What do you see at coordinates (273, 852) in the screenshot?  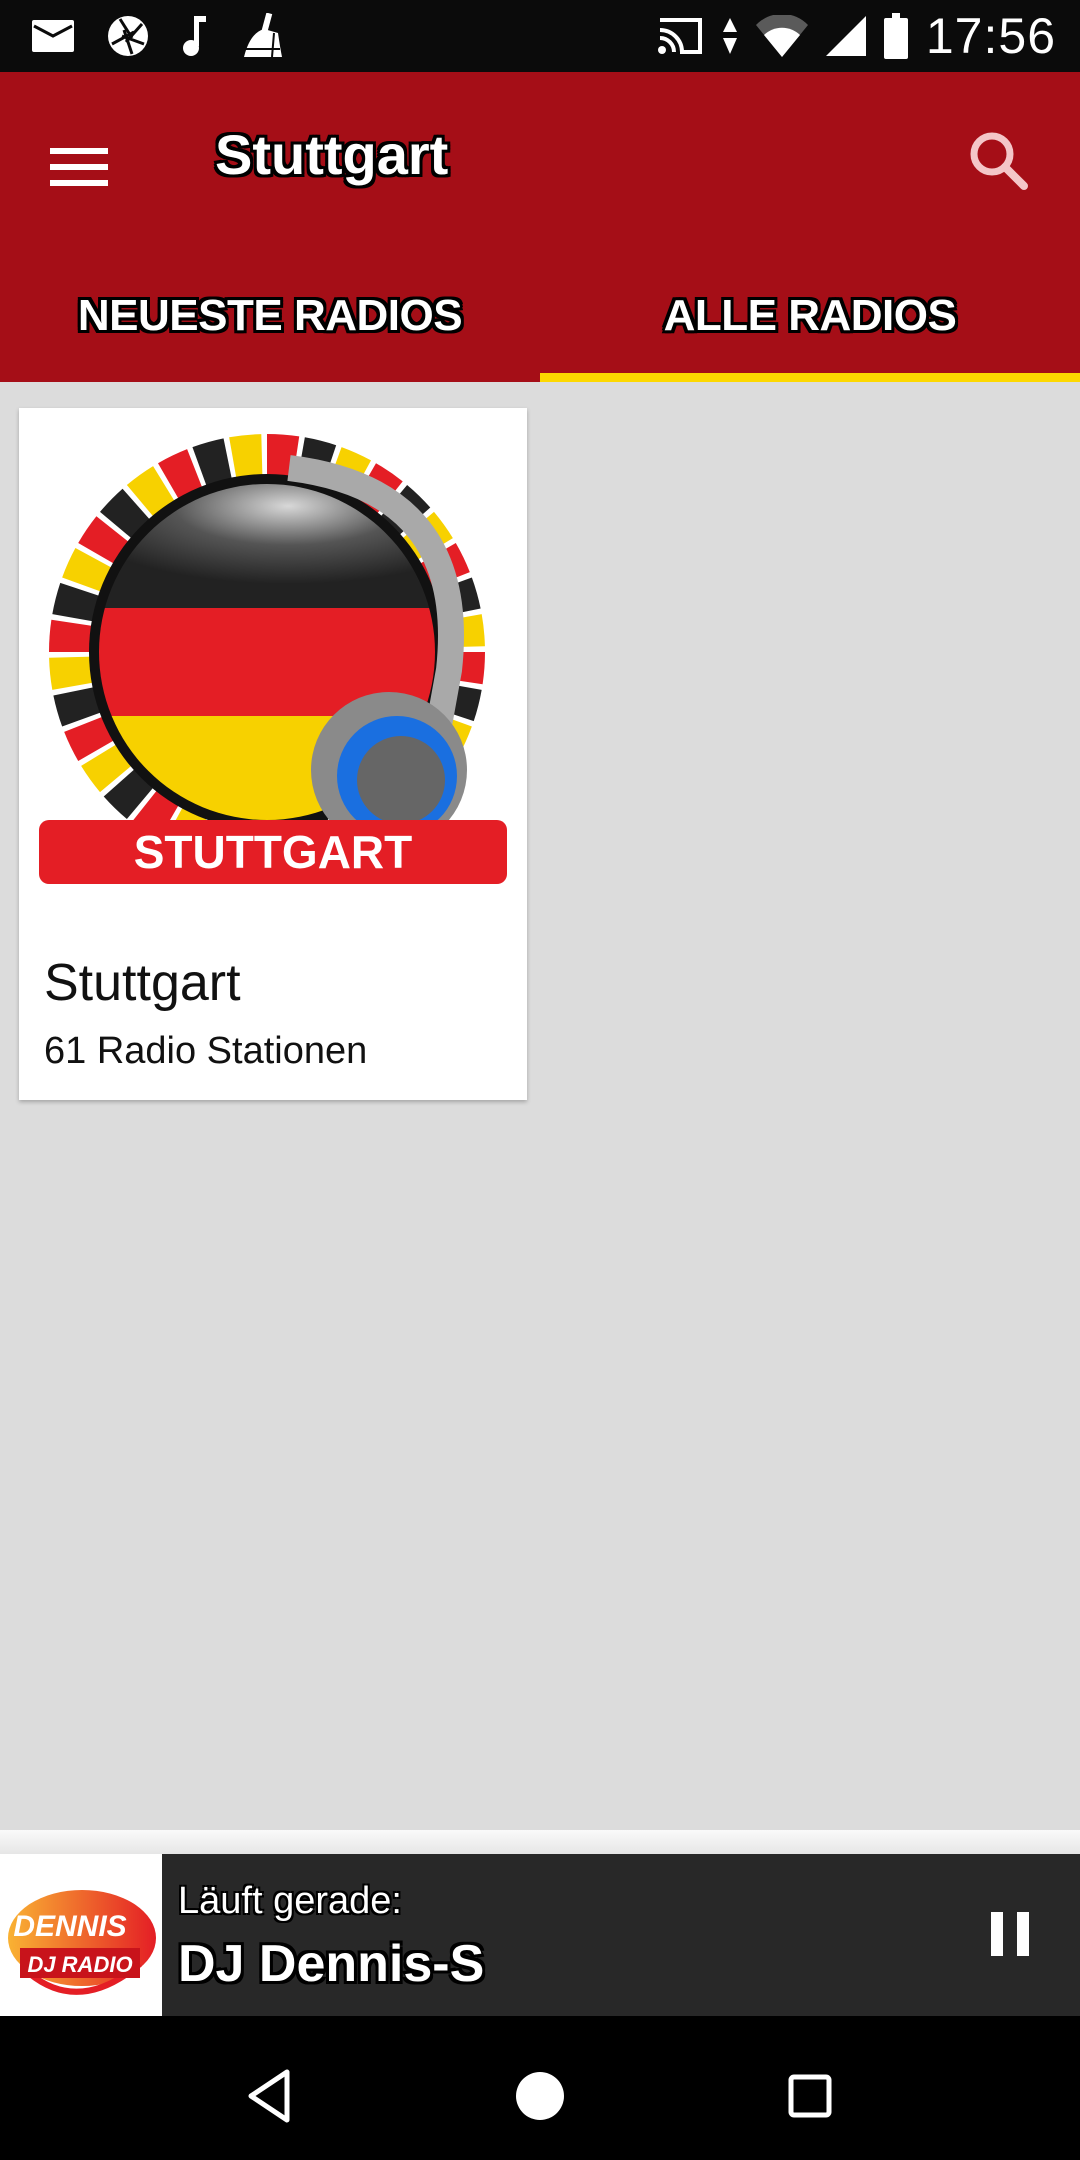 I see `city-logo-label: STUTTGART` at bounding box center [273, 852].